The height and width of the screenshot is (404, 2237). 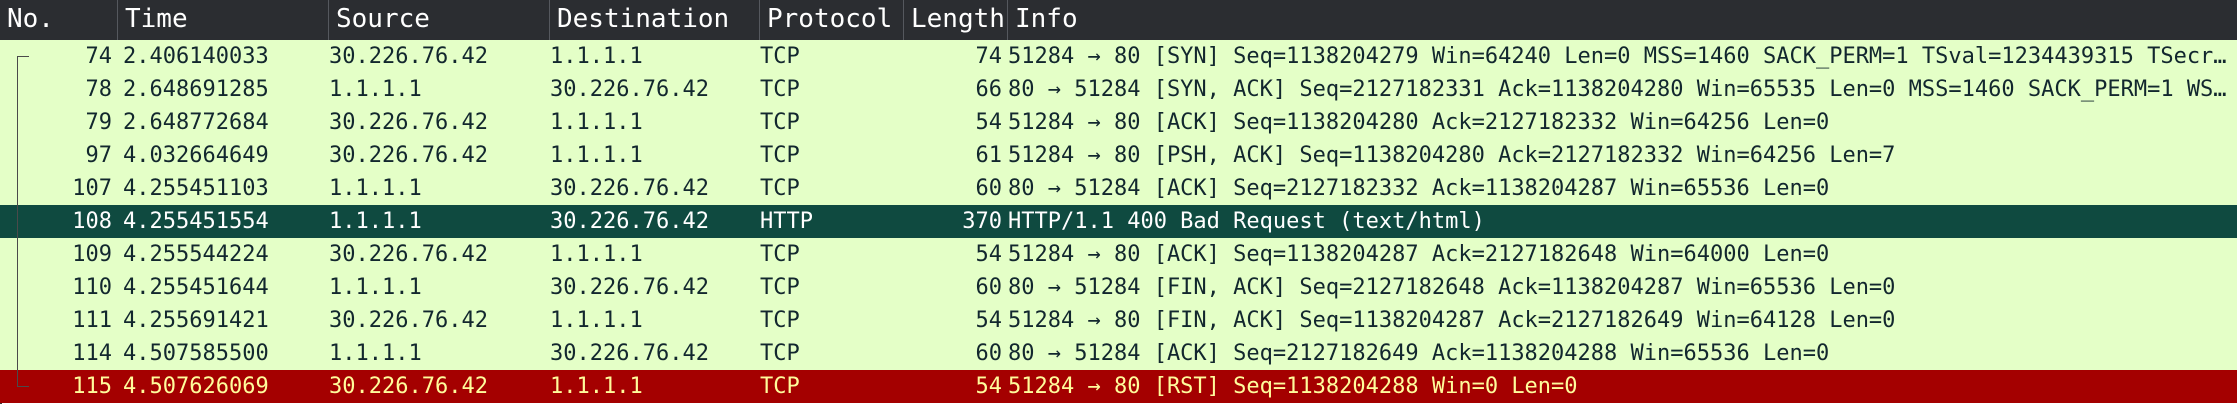 I want to click on column-header-protocol: Protocol, so click(x=832, y=20).